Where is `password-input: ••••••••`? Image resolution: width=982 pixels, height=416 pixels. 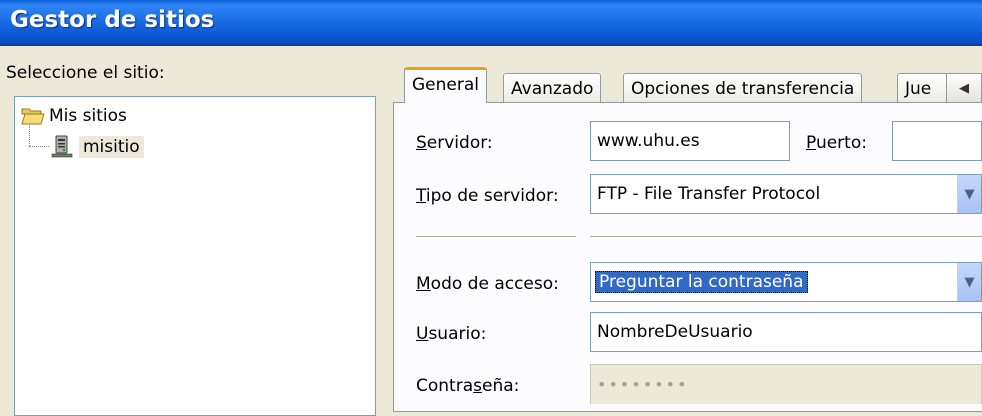 password-input: •••••••• is located at coordinates (786, 384).